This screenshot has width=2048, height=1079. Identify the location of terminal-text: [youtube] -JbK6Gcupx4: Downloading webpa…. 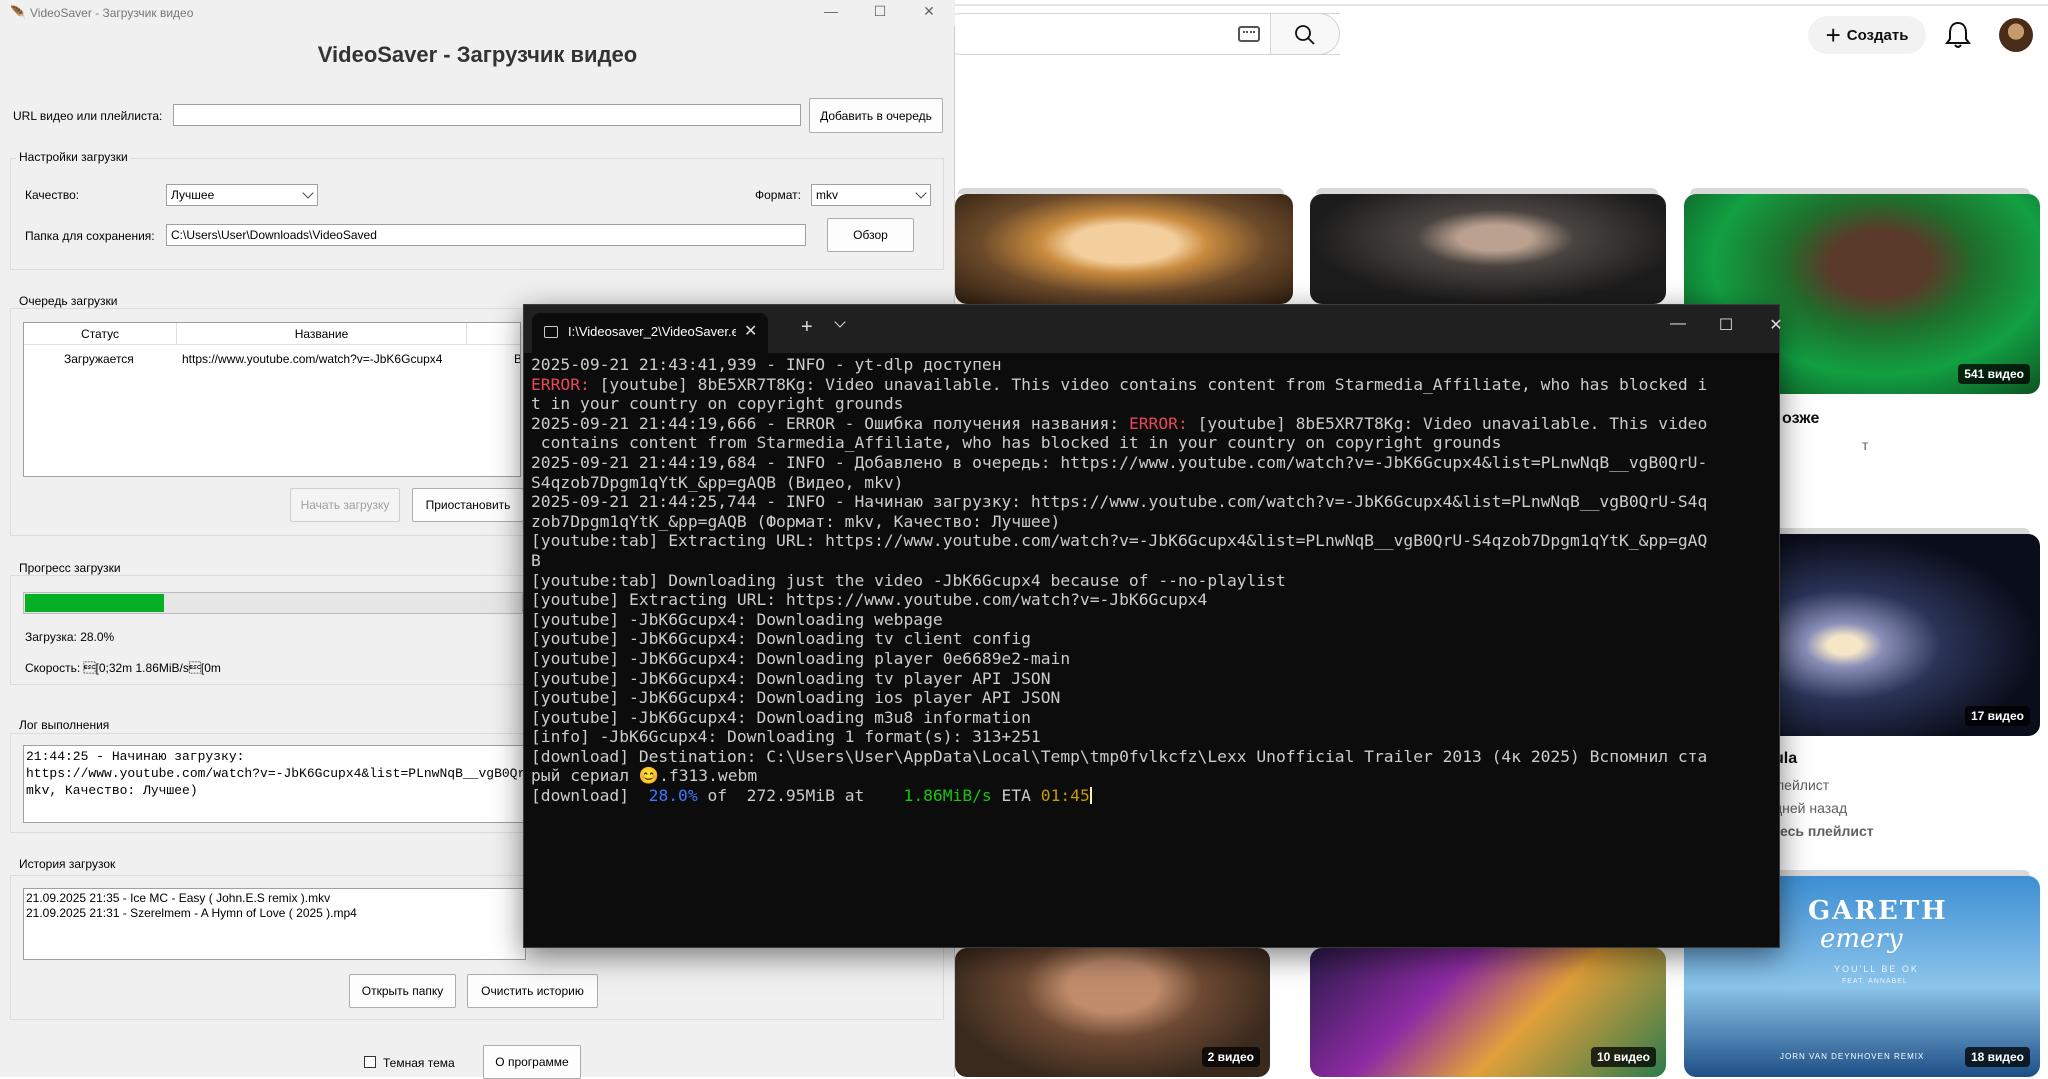
(737, 619).